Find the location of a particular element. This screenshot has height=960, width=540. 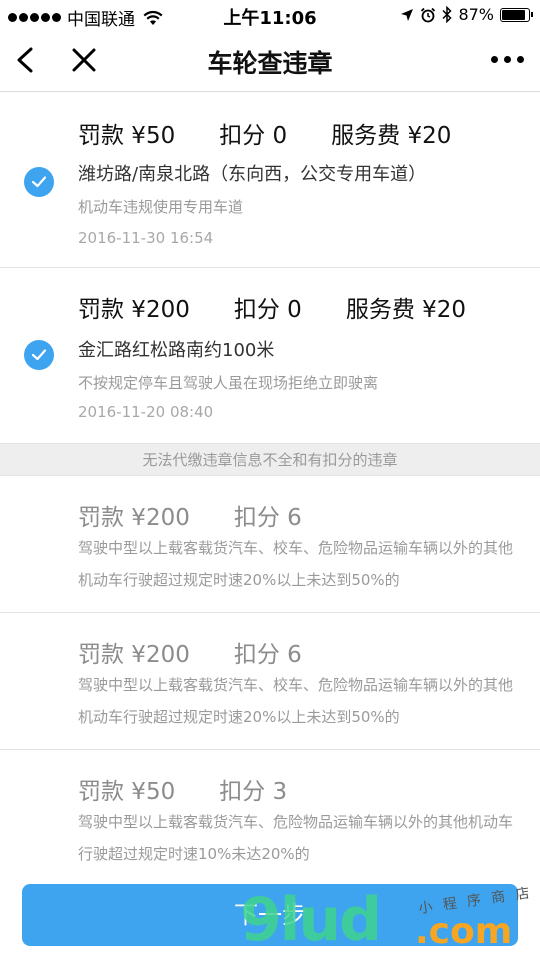

violation-header: 罚款 ¥200 扣分 0 服务费 ¥20 is located at coordinates (272, 307).